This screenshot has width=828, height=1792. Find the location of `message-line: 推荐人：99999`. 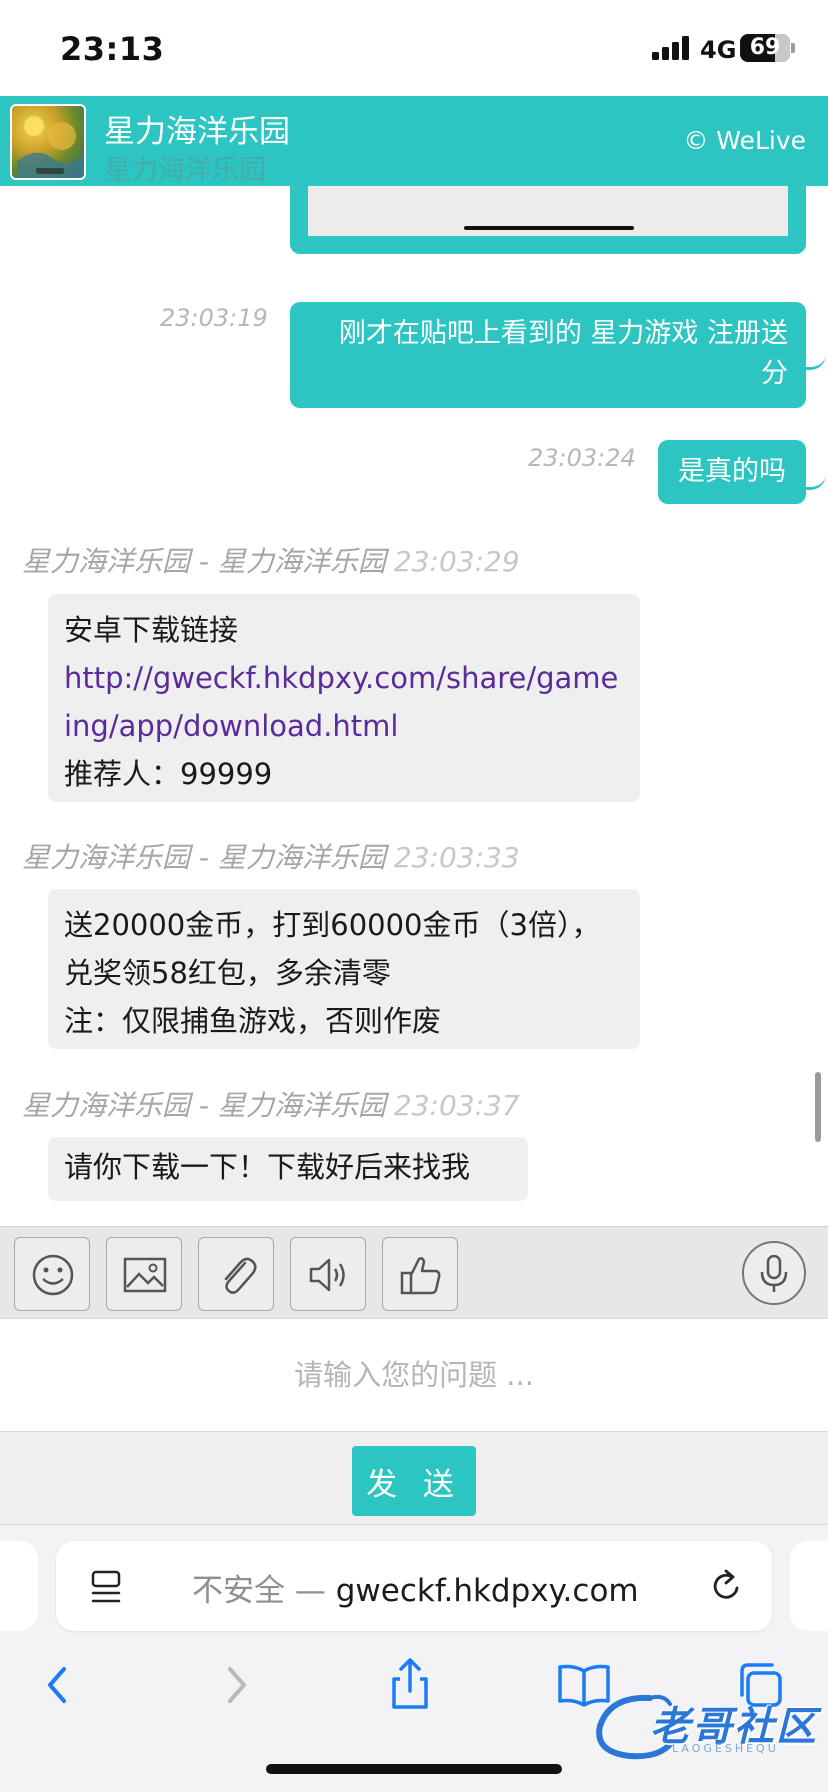

message-line: 推荐人：99999 is located at coordinates (168, 774).